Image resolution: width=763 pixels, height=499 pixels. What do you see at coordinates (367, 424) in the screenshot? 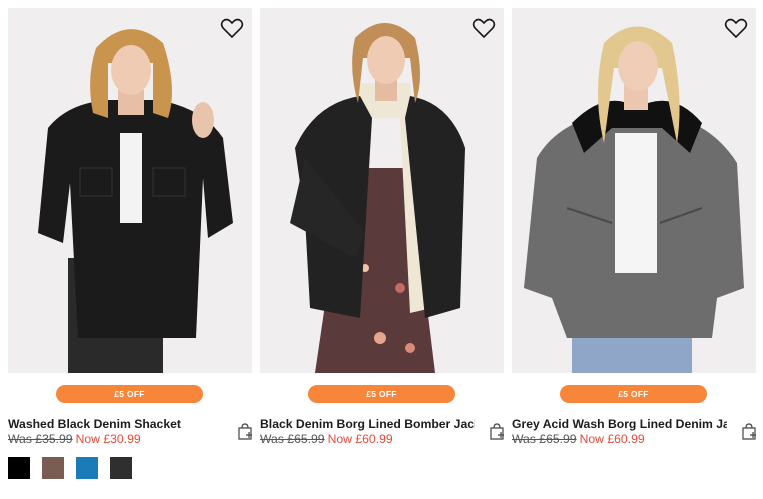
I see `product-title: Black Denim Borg Lined Bomber Jacket` at bounding box center [367, 424].